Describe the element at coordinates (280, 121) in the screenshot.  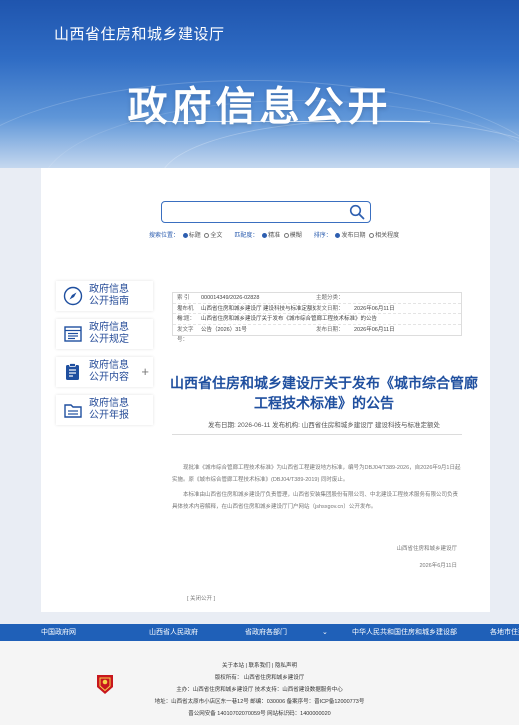
I see `title-underline` at that location.